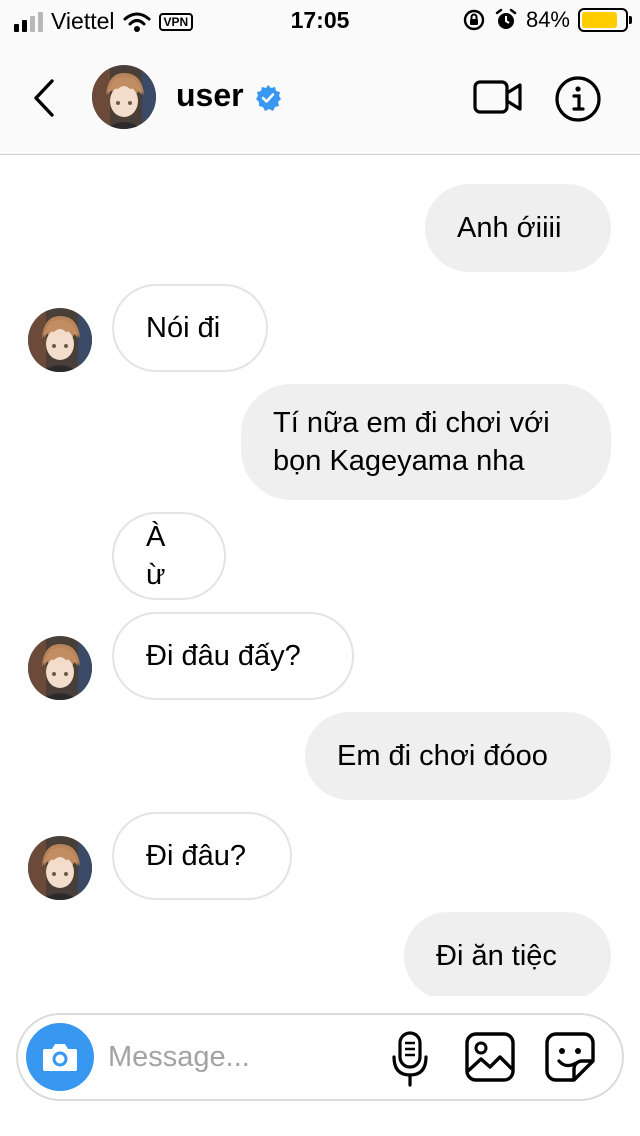 This screenshot has width=640, height=1136. I want to click on message-text: Đi ăn tiệc, so click(496, 956).